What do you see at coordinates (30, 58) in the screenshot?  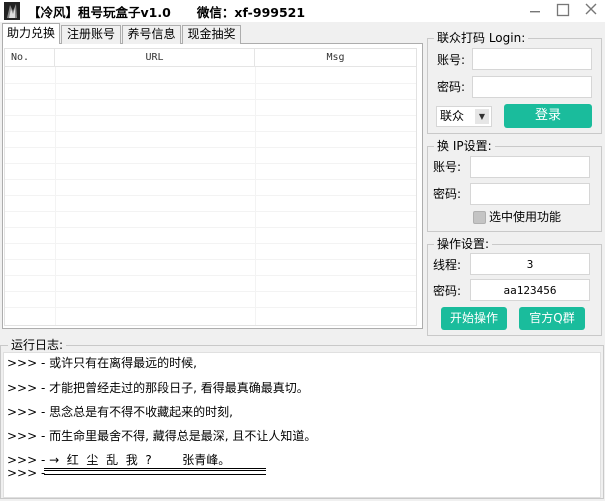 I see `column-header-no: No.` at bounding box center [30, 58].